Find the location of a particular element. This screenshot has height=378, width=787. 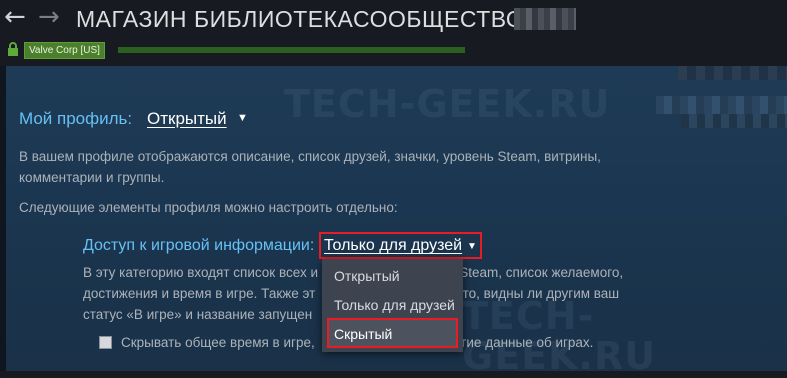

lock-icon is located at coordinates (13, 49).